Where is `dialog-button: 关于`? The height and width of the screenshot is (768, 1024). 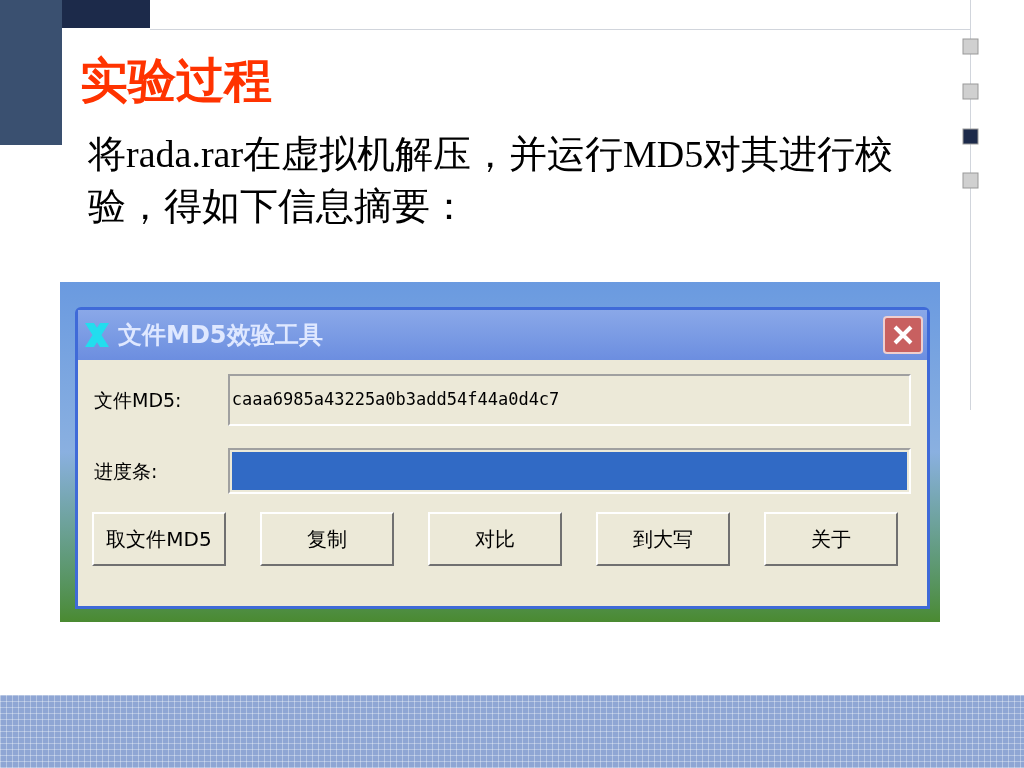
dialog-button: 关于 is located at coordinates (831, 539).